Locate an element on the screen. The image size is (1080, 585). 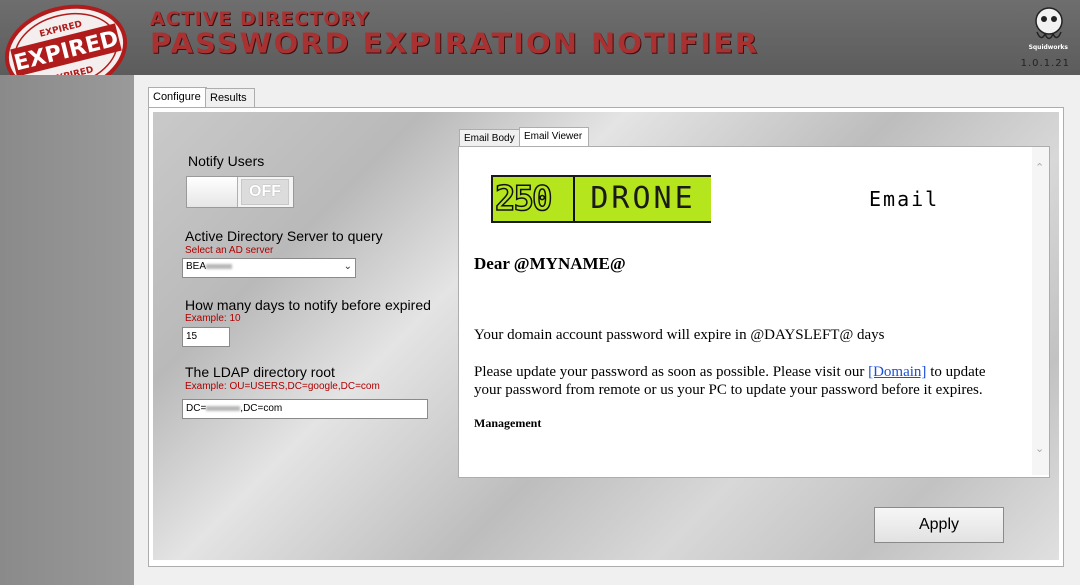
notify-users-label: Notify Users is located at coordinates (226, 161).